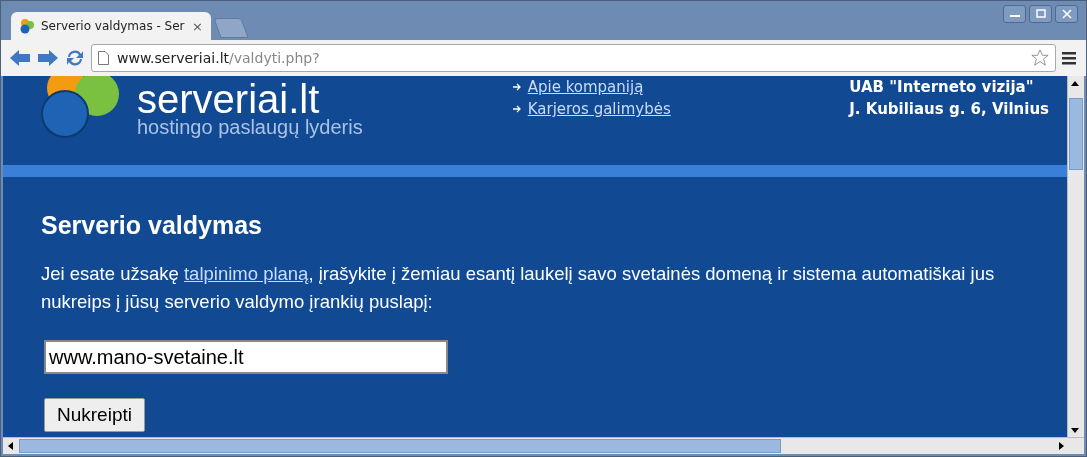  Describe the element at coordinates (949, 109) in the screenshot. I see `company-address: J. Kubiliaus g. 6, Vilnius` at that location.